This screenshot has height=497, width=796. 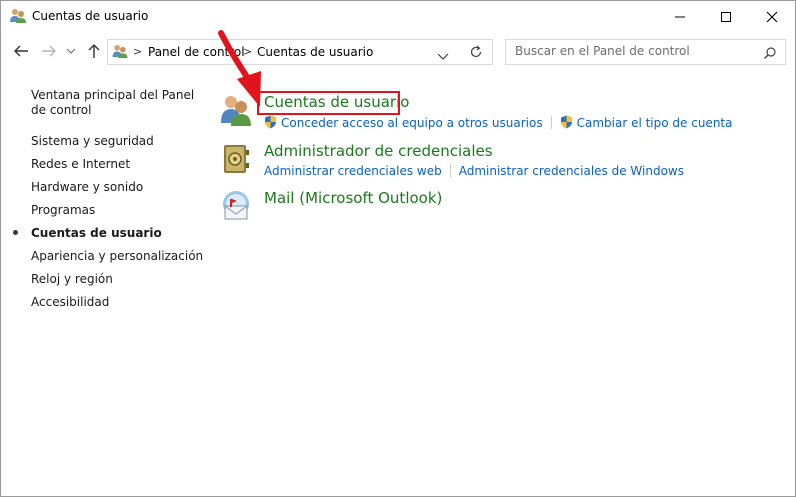 What do you see at coordinates (87, 187) in the screenshot?
I see `sidebar-item-hardware-y-sonido: Hardware y sonido` at bounding box center [87, 187].